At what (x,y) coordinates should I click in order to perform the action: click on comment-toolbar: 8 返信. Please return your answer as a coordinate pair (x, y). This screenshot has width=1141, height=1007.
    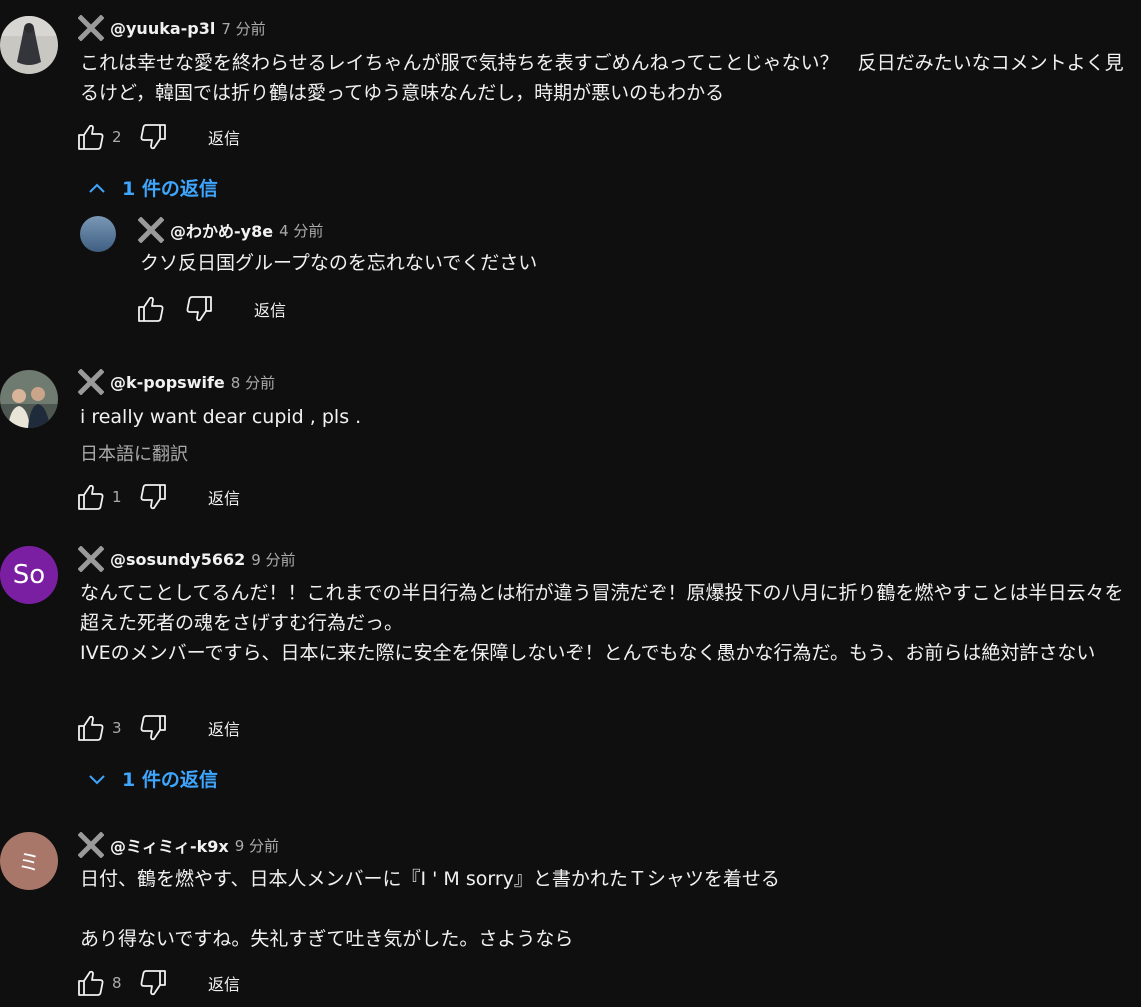
    Looking at the image, I should click on (158, 983).